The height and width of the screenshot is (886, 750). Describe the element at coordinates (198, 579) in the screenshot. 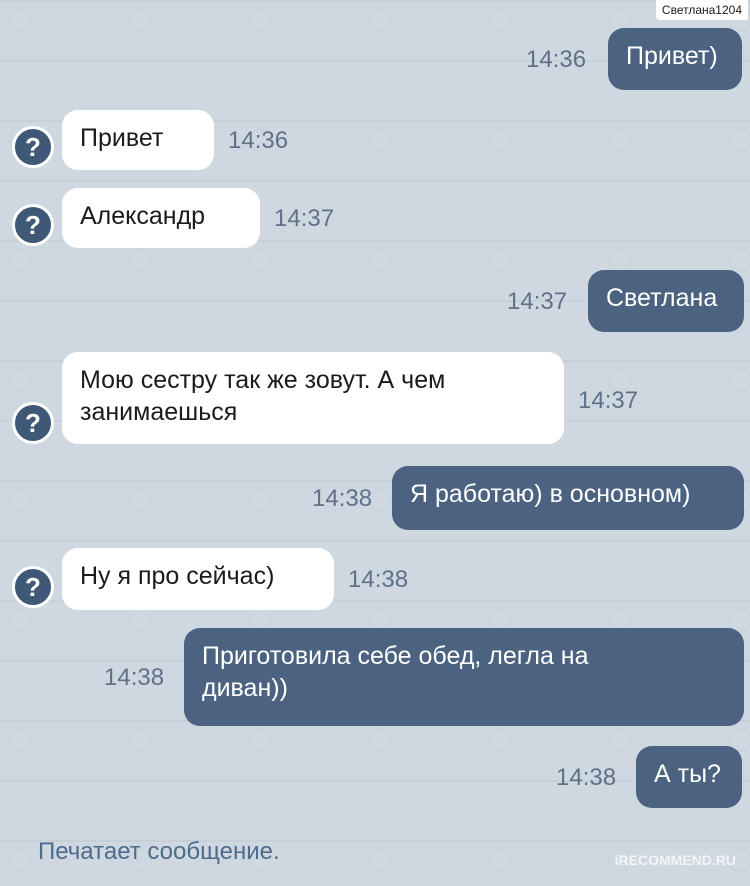

I see `incoming-message-bubble: Ну я про сейчас)` at that location.